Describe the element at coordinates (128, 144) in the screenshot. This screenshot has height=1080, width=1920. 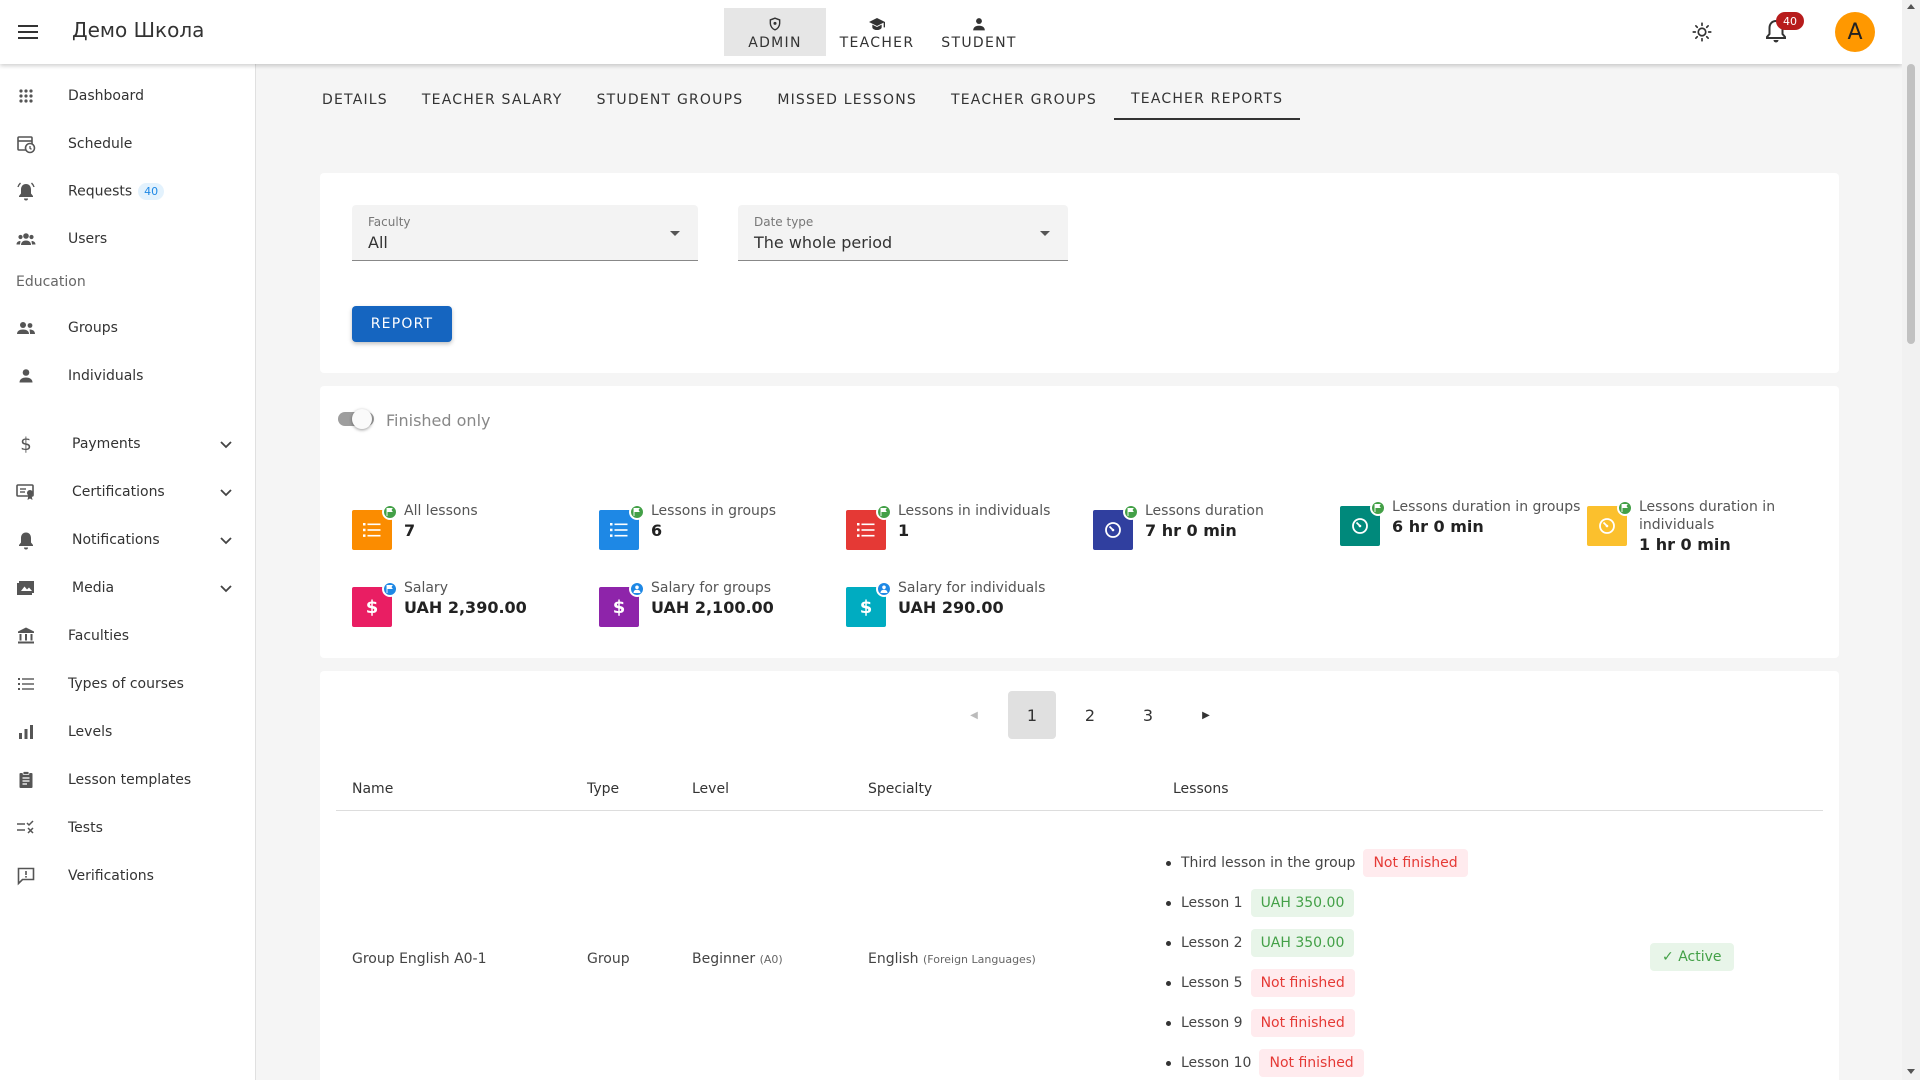
I see `sidebar-item-schedule: Schedule` at that location.